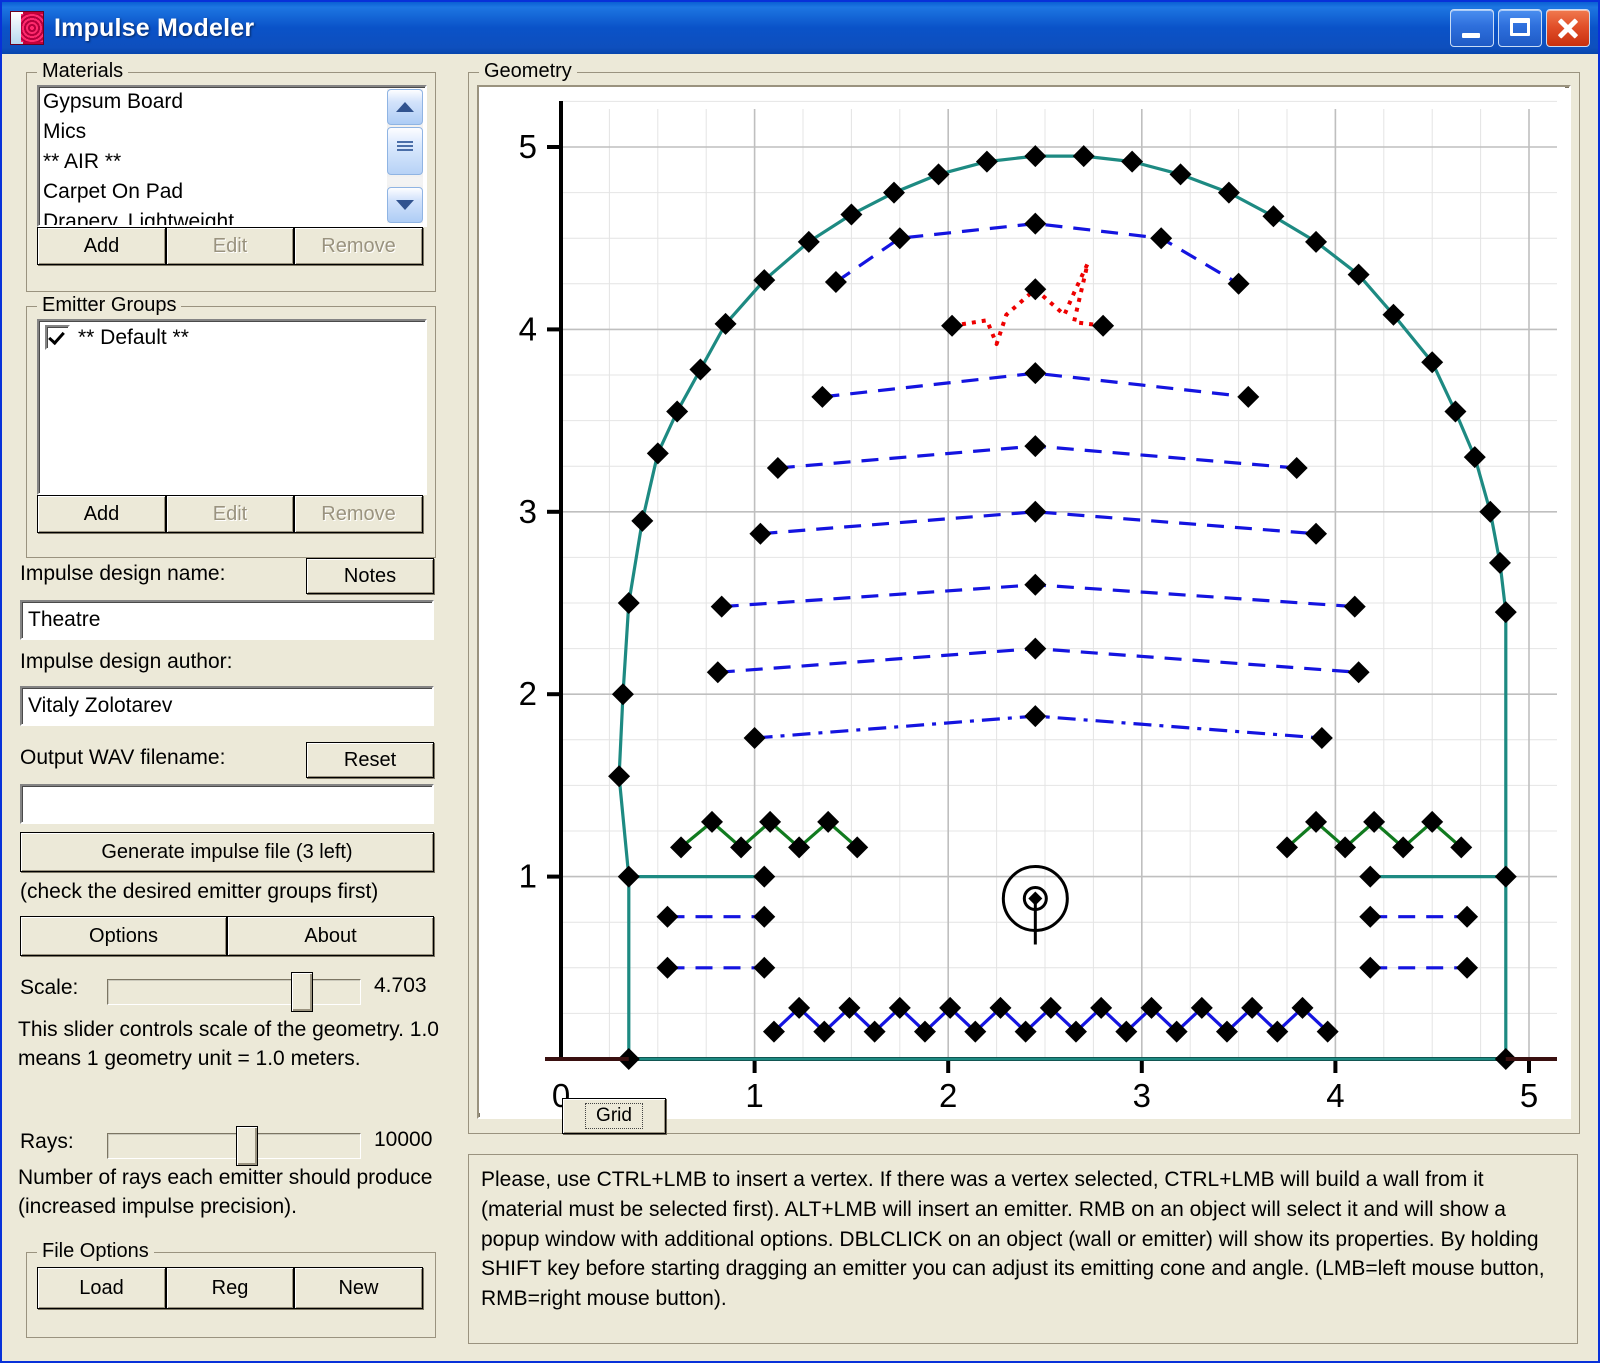 The width and height of the screenshot is (1600, 1363). I want to click on minimize-icon, so click(1472, 28).